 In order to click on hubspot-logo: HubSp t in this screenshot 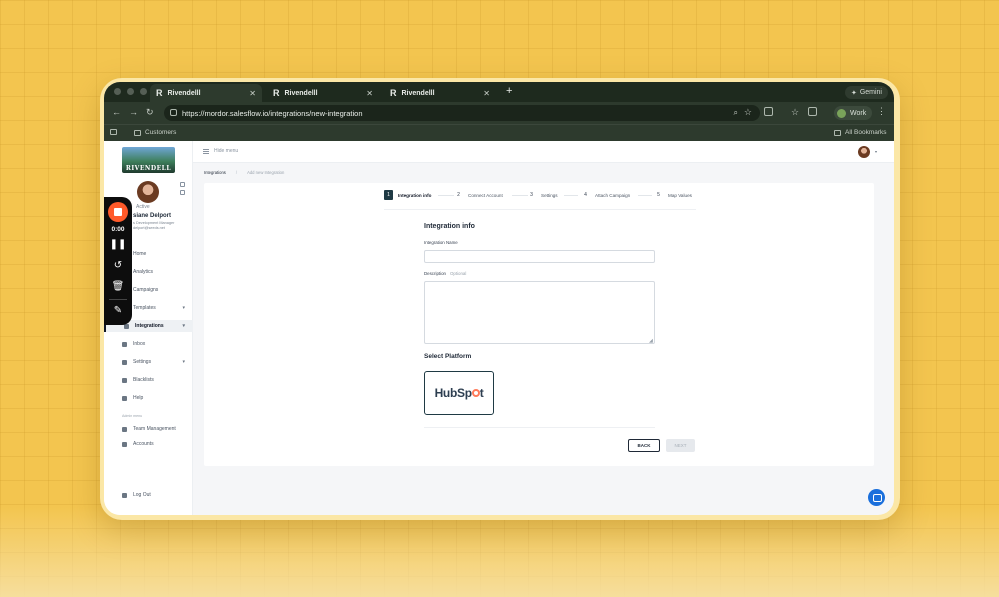, I will do `click(459, 393)`.